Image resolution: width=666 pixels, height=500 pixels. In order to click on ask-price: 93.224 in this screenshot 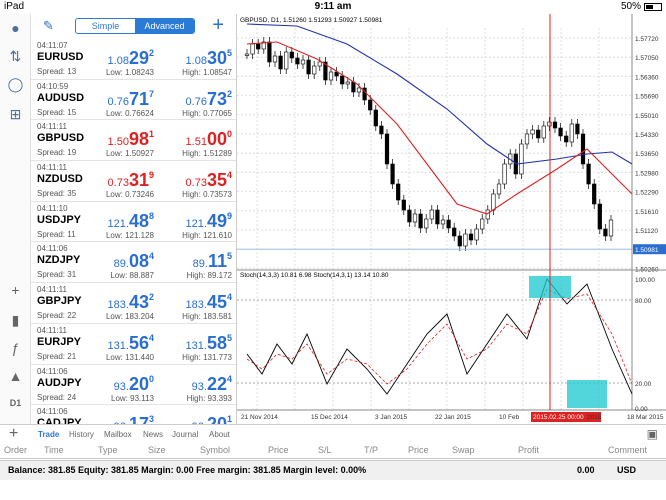, I will do `click(212, 384)`.